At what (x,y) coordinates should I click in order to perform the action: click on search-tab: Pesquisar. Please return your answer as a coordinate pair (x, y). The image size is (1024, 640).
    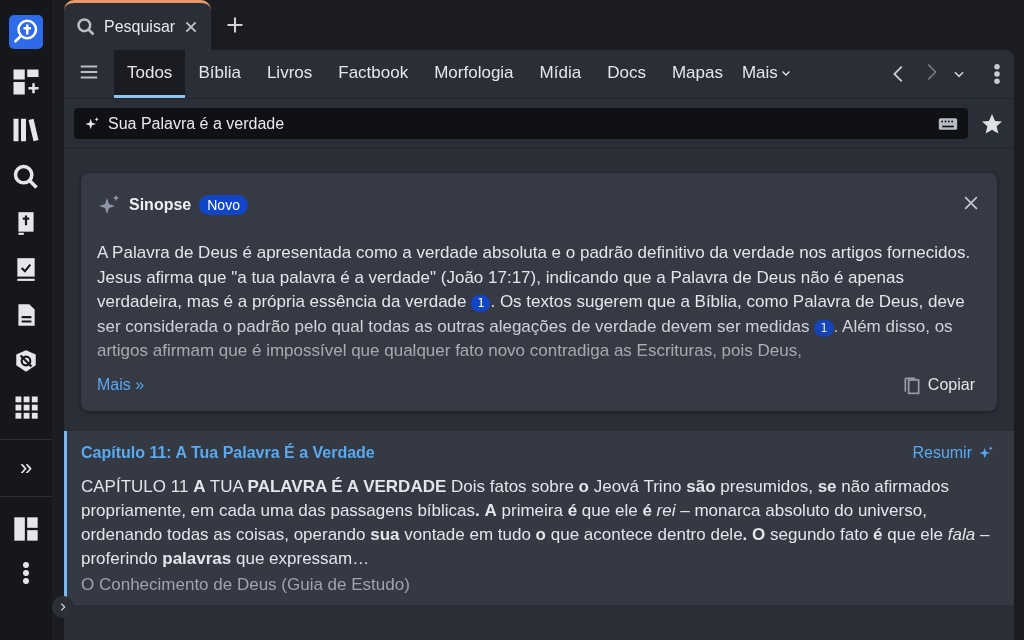
    Looking at the image, I should click on (138, 25).